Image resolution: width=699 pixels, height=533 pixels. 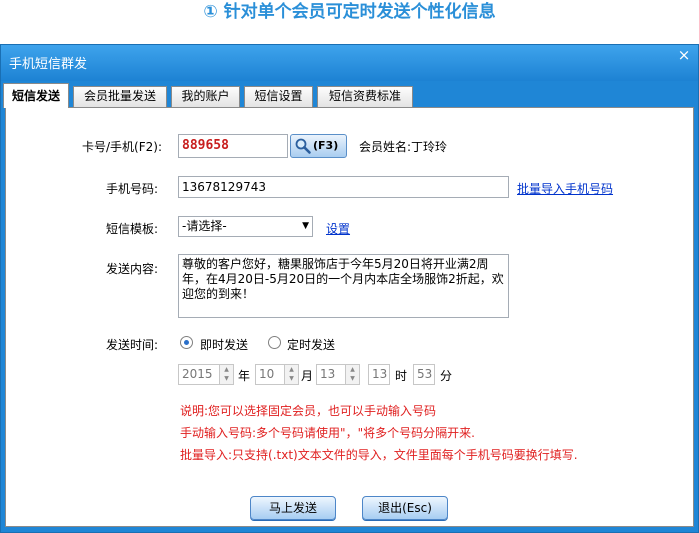 I want to click on note-line-3: 批量导入:只支持(.txt)文本文件的导入，文件里面每个手机号码要换行填写., so click(x=379, y=455).